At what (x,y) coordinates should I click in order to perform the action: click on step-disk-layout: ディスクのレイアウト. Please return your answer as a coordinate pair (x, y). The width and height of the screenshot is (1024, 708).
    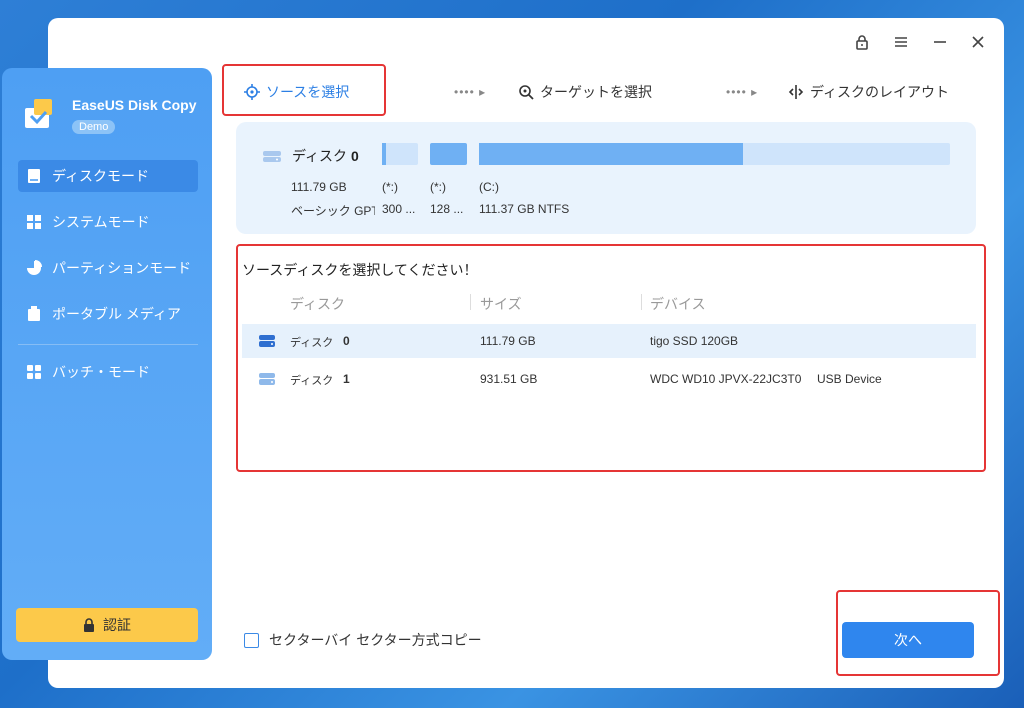
    Looking at the image, I should click on (868, 92).